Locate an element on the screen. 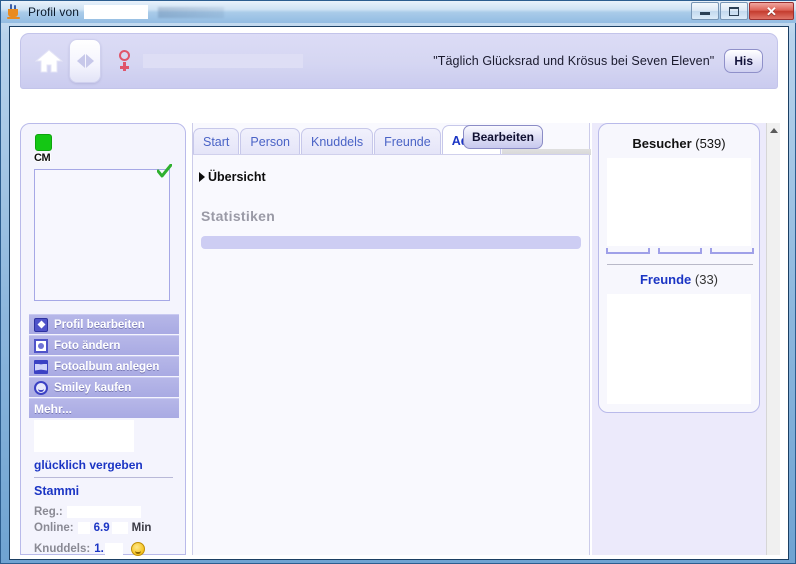  stat-unit-online: Min is located at coordinates (141, 528).